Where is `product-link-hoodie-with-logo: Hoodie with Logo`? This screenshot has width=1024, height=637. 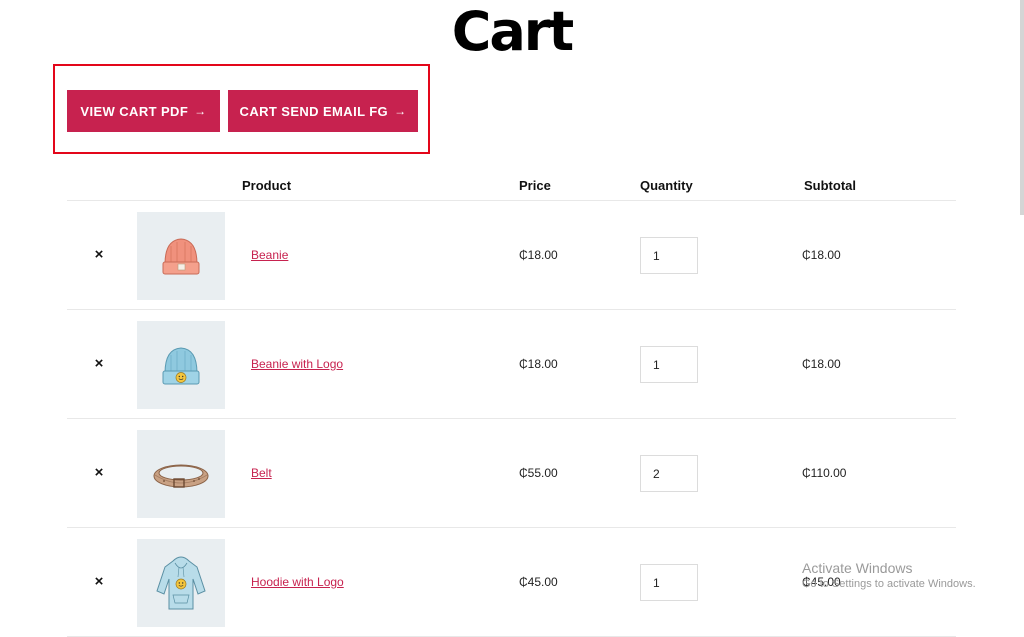
product-link-hoodie-with-logo: Hoodie with Logo is located at coordinates (297, 582).